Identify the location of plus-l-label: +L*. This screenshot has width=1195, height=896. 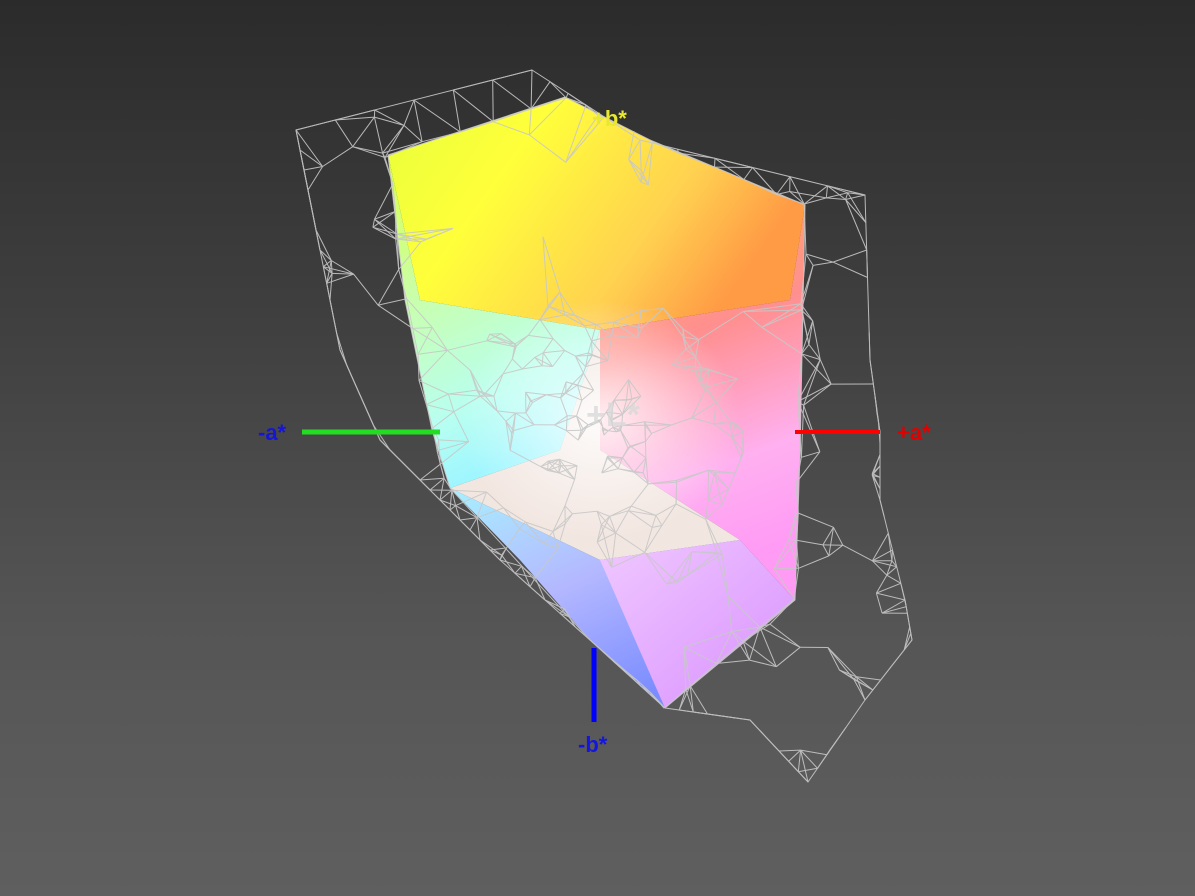
(613, 415).